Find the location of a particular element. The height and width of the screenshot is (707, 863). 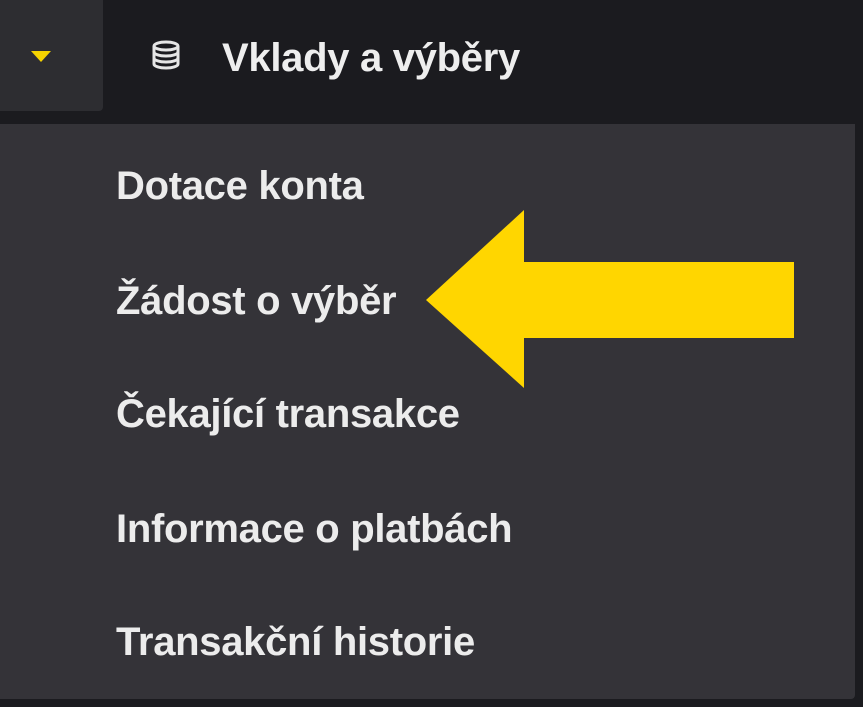

menu-item-pending-transactions: Čekající transakce is located at coordinates (288, 414).